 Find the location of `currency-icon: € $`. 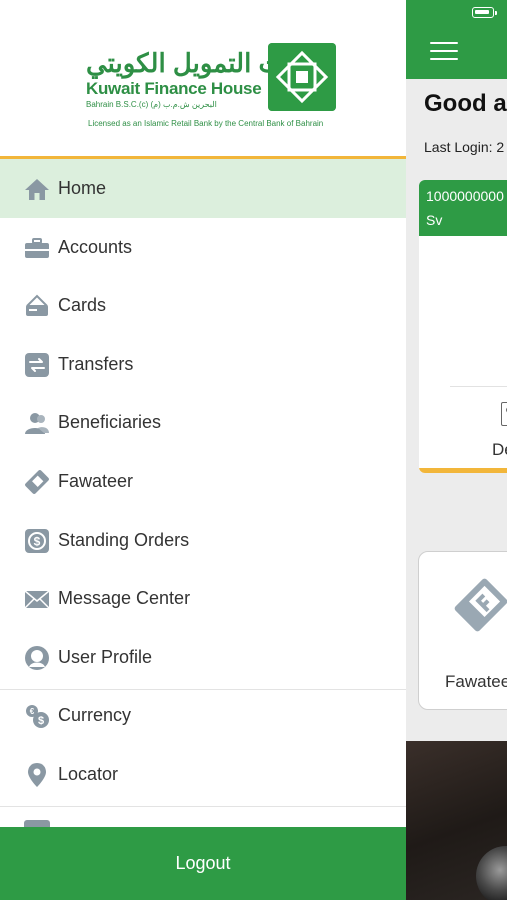

currency-icon: € $ is located at coordinates (37, 717).